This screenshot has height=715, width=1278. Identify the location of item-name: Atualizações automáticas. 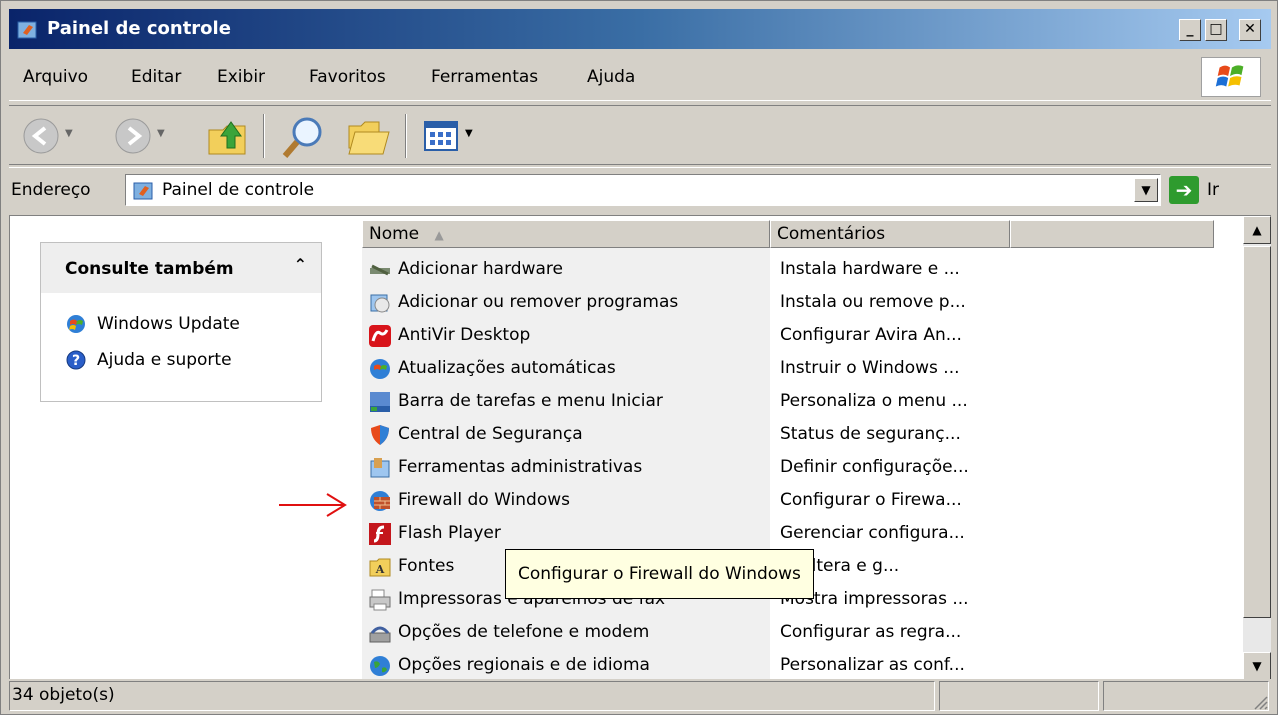
(507, 368).